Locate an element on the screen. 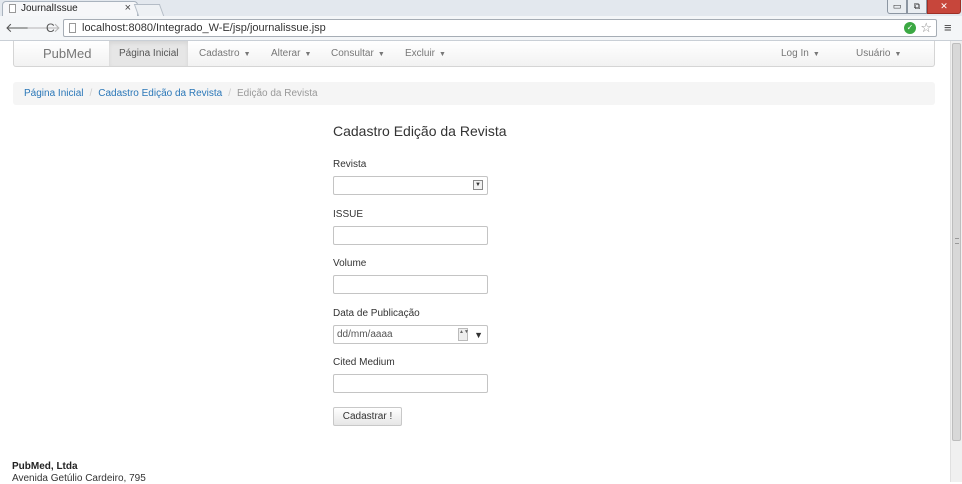 The image size is (962, 484). nav-item-consultar: Consultar ▼ is located at coordinates (358, 53).